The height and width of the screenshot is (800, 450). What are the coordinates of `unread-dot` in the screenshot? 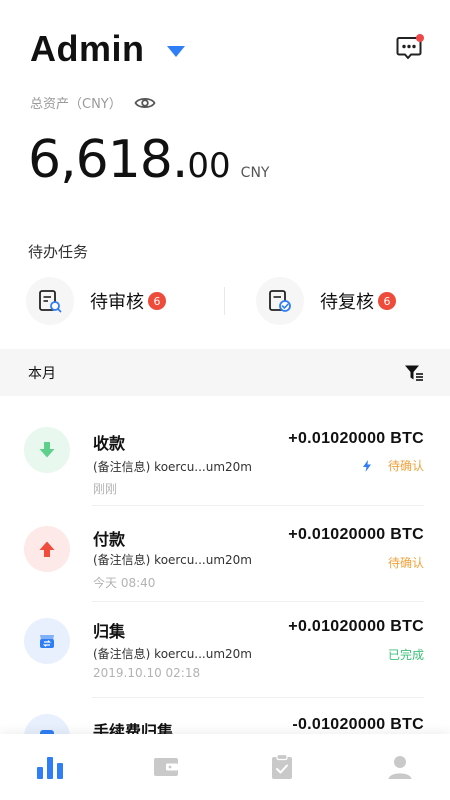 It's located at (420, 38).